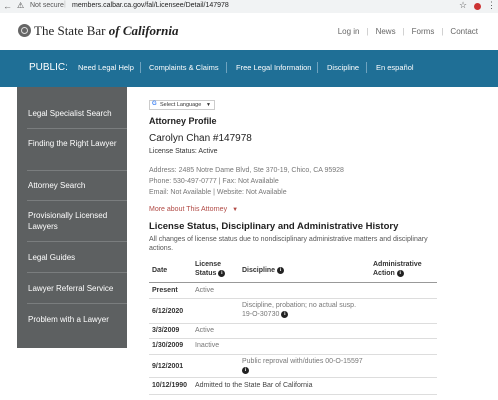  I want to click on forms-link: Forms, so click(423, 31).